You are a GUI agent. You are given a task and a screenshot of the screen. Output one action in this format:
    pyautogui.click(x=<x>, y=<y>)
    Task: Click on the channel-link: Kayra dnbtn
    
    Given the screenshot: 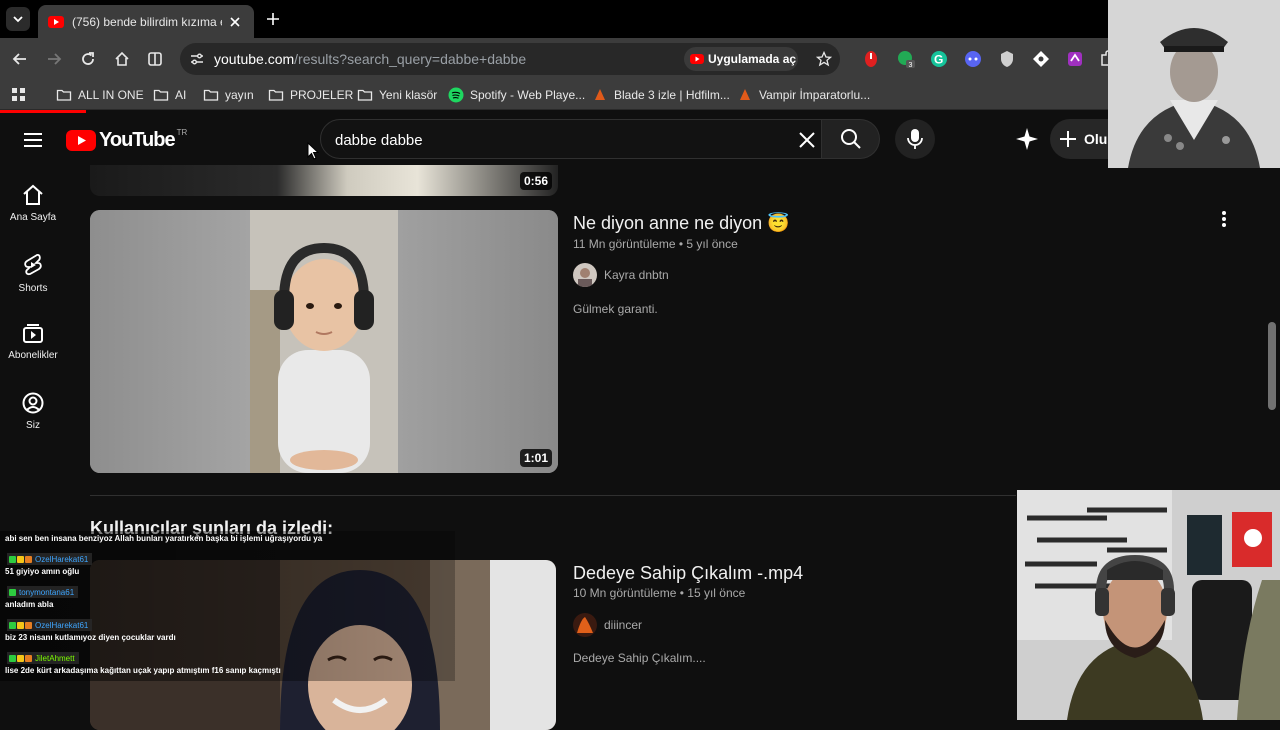 What is the action you would take?
    pyautogui.click(x=621, y=275)
    